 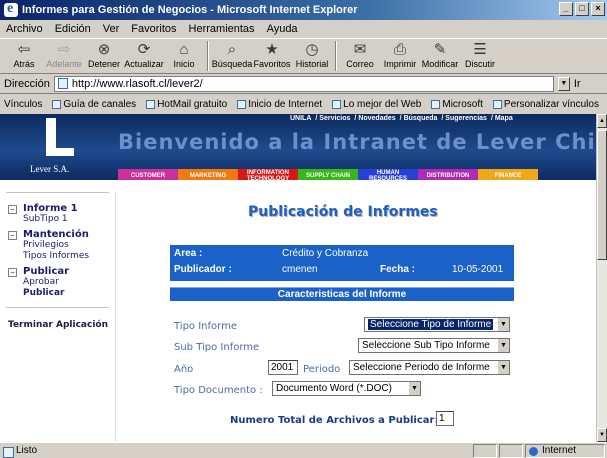 What do you see at coordinates (582, 9) in the screenshot?
I see `maximize-button: □` at bounding box center [582, 9].